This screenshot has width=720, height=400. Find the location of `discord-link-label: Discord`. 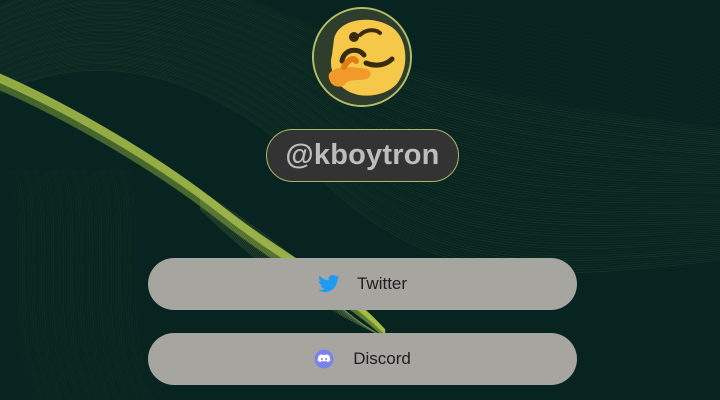

discord-link-label: Discord is located at coordinates (382, 358).